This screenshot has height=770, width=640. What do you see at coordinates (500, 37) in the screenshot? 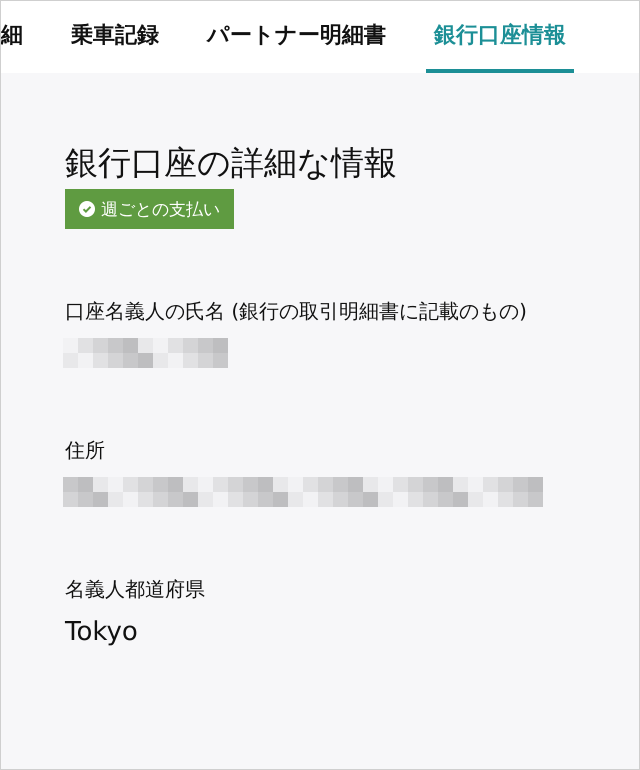
I see `tab: 銀行口座情報` at bounding box center [500, 37].